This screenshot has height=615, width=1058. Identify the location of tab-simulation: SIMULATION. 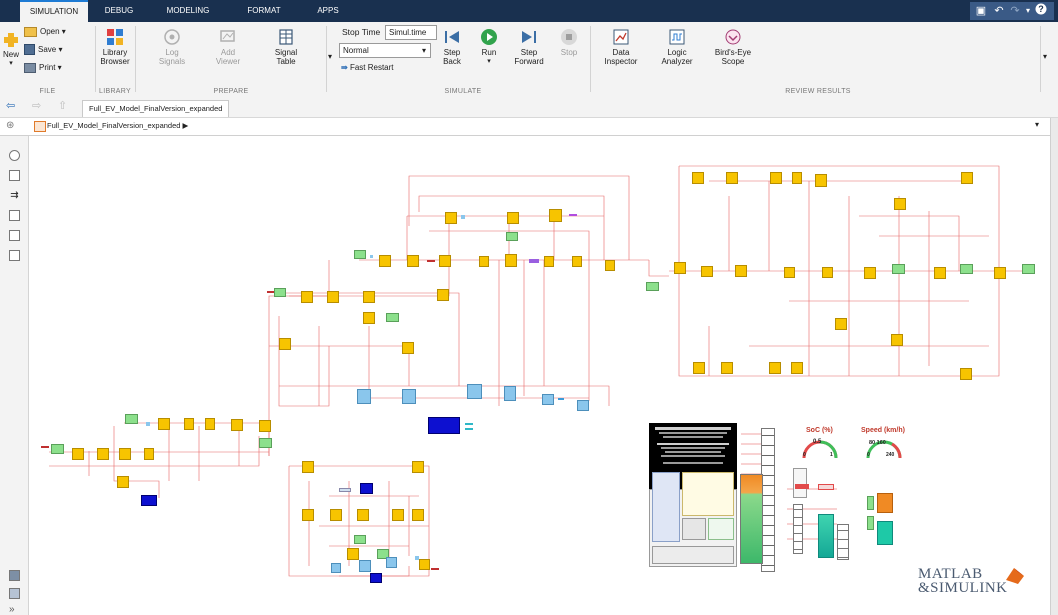
(54, 12).